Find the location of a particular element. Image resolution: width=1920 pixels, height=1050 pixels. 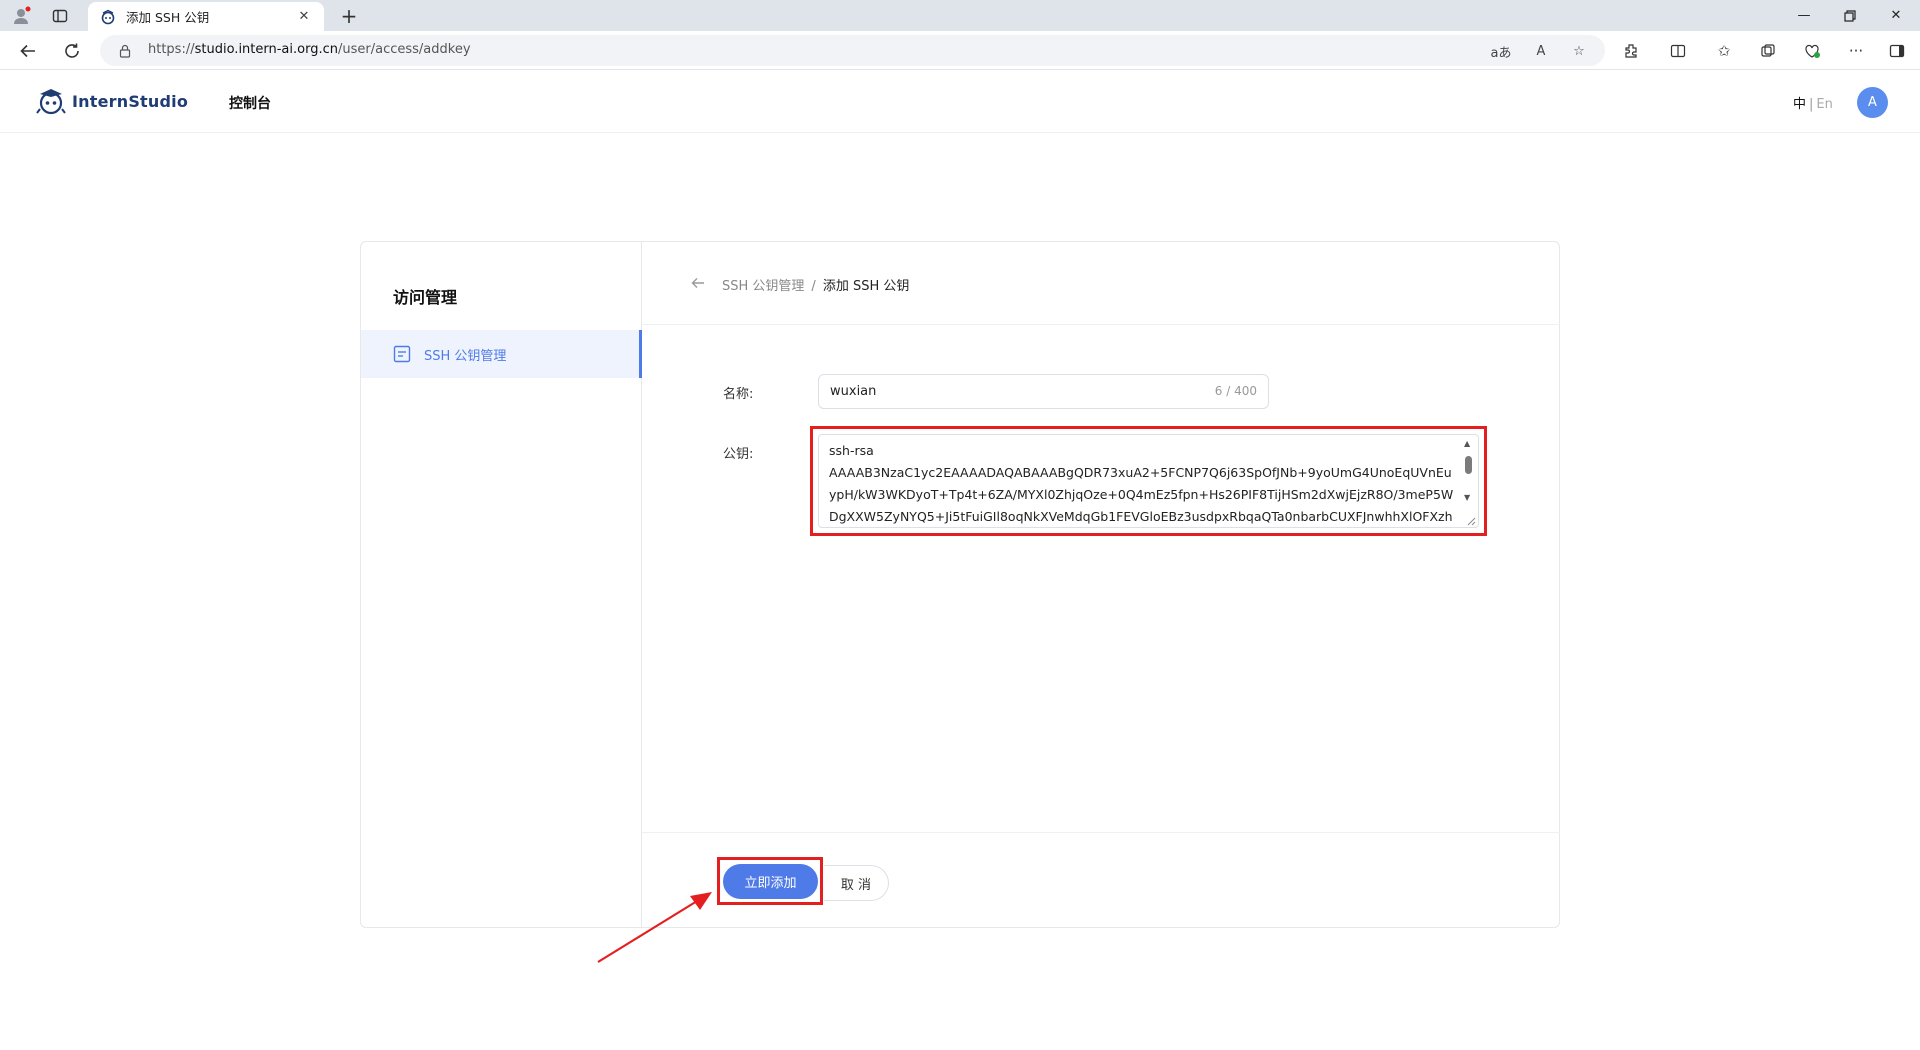

textarea-scrollbar: ▲ ▼ is located at coordinates (1468, 481).